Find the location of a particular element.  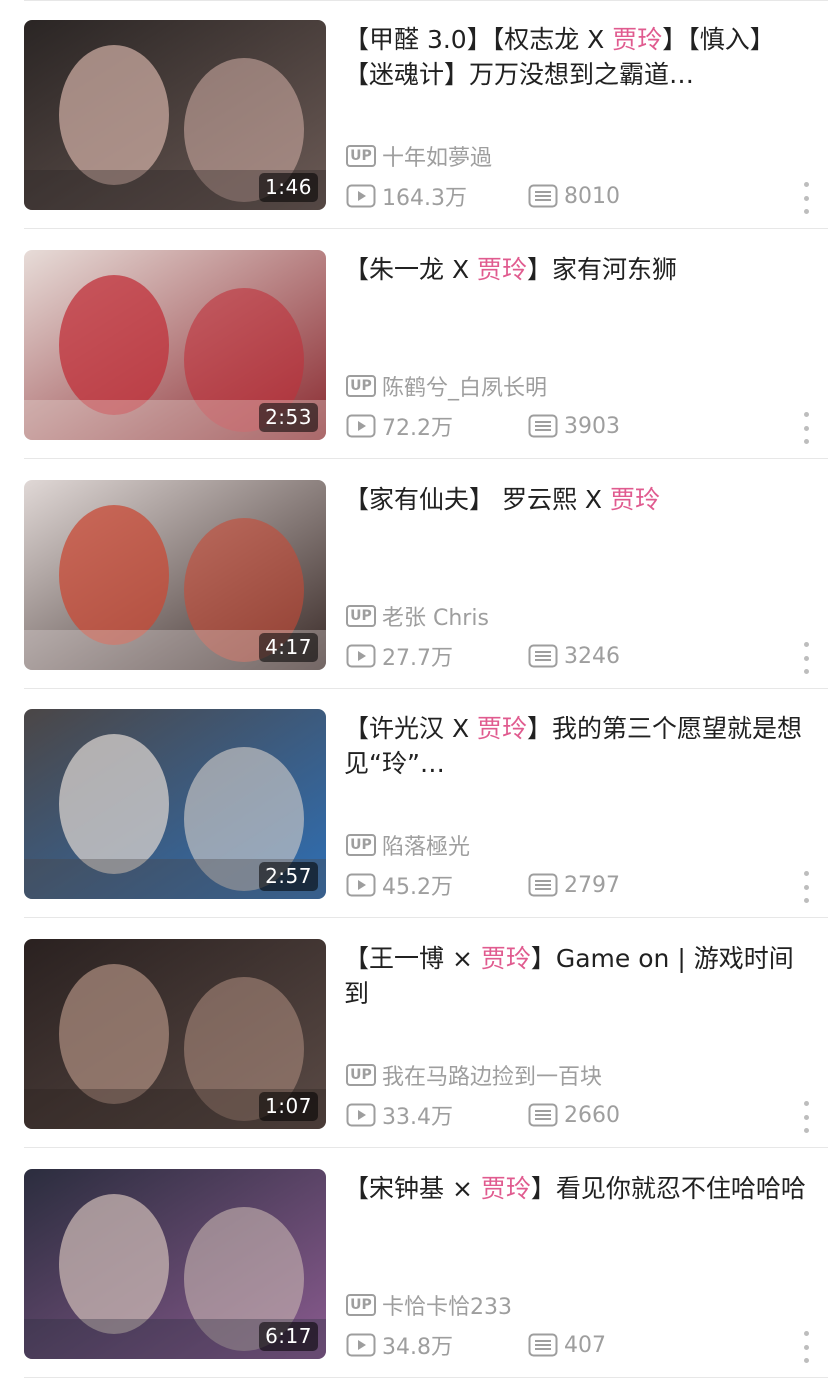

uploader-name: 陷落極光 is located at coordinates (426, 845).